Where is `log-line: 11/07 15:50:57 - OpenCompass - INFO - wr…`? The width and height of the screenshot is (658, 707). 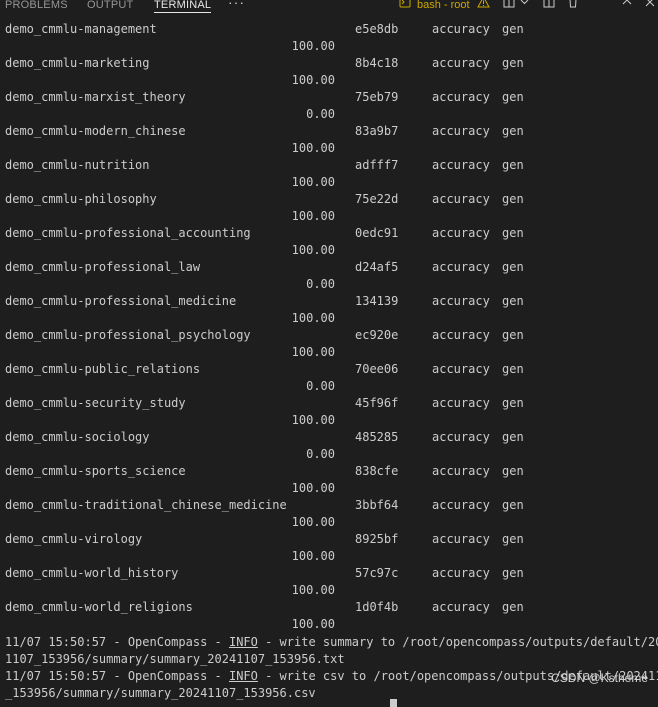 log-line: 11/07 15:50:57 - OpenCompass - INFO - wr… is located at coordinates (331, 642).